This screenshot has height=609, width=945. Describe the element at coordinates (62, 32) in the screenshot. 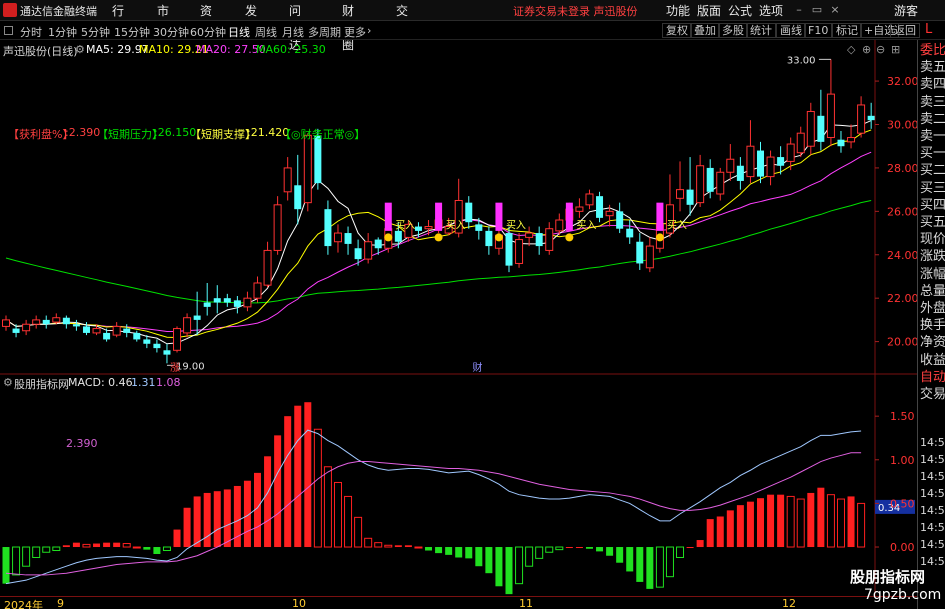

I see `period-1min: 1分钟` at that location.